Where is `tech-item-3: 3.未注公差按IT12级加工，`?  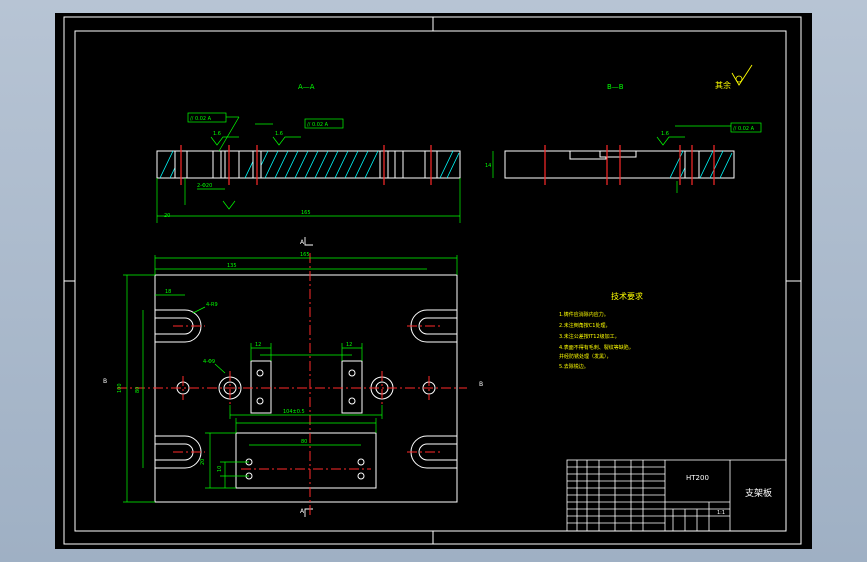
tech-item-3: 3.未注公差按IT12级加工， is located at coordinates (589, 336).